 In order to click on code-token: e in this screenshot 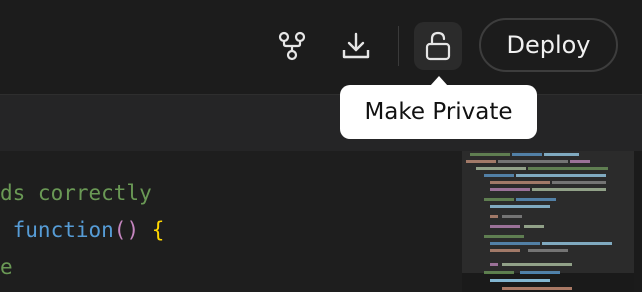, I will do `click(6, 267)`.